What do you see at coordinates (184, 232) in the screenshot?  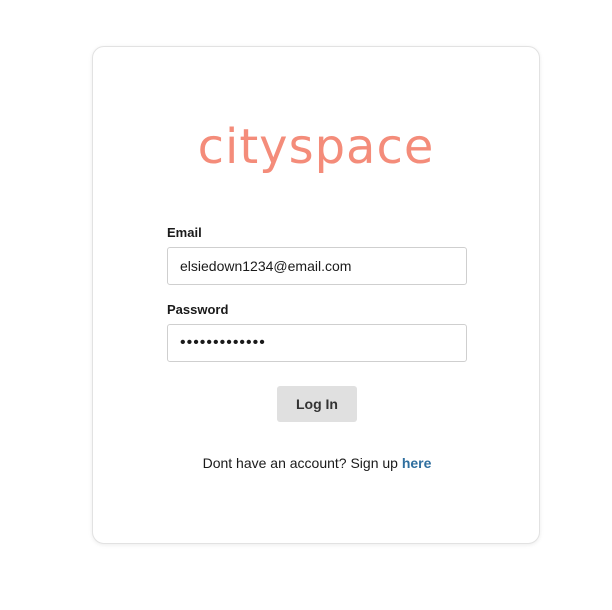 I see `email-label: Email` at bounding box center [184, 232].